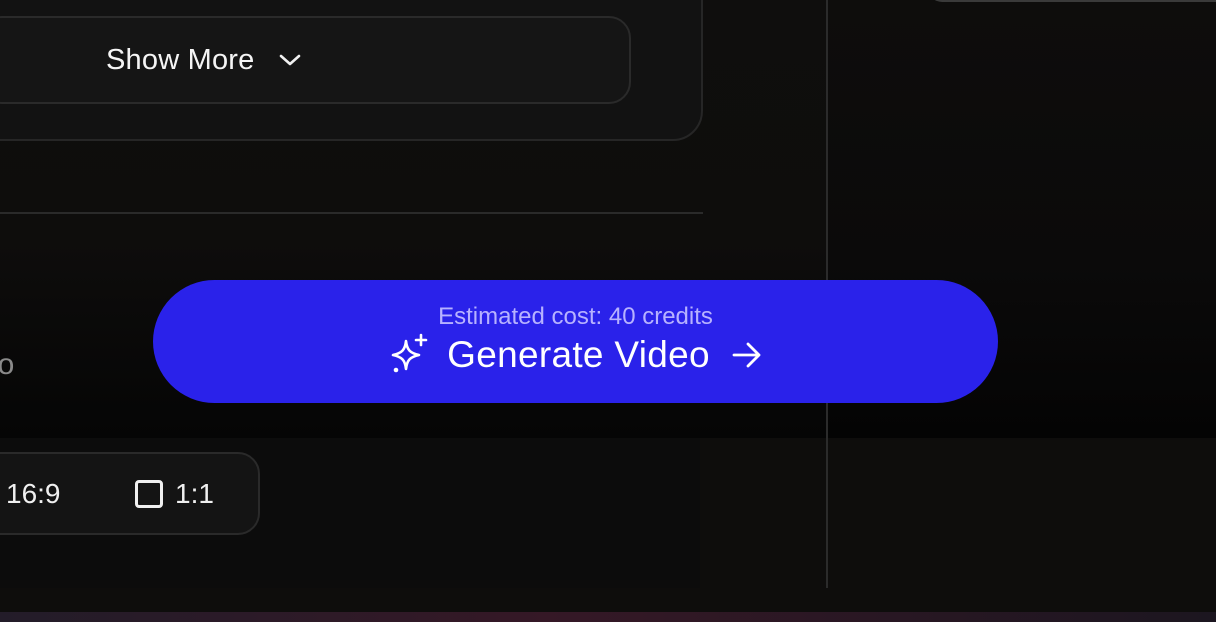 The height and width of the screenshot is (622, 1216). I want to click on aspect-option-label: 1:1, so click(194, 493).